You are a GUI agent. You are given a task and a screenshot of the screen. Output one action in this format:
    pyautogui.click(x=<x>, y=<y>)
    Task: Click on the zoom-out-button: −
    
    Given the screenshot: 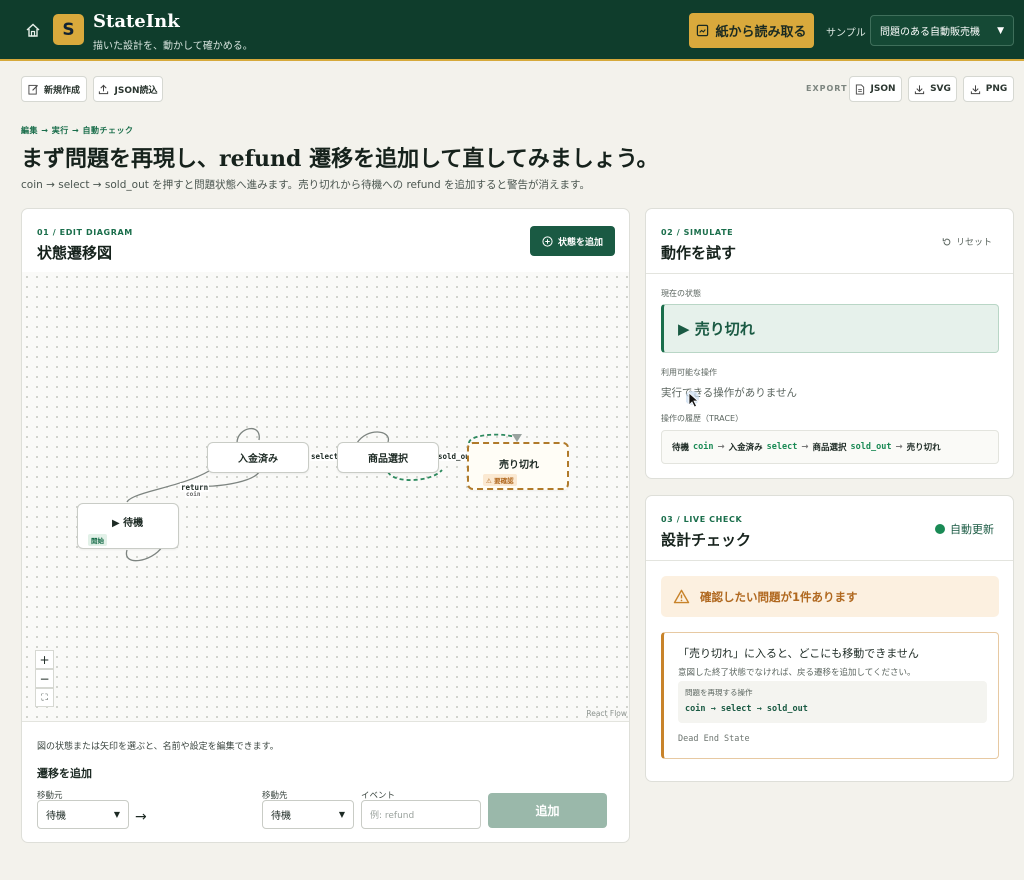 What is the action you would take?
    pyautogui.click(x=44, y=678)
    